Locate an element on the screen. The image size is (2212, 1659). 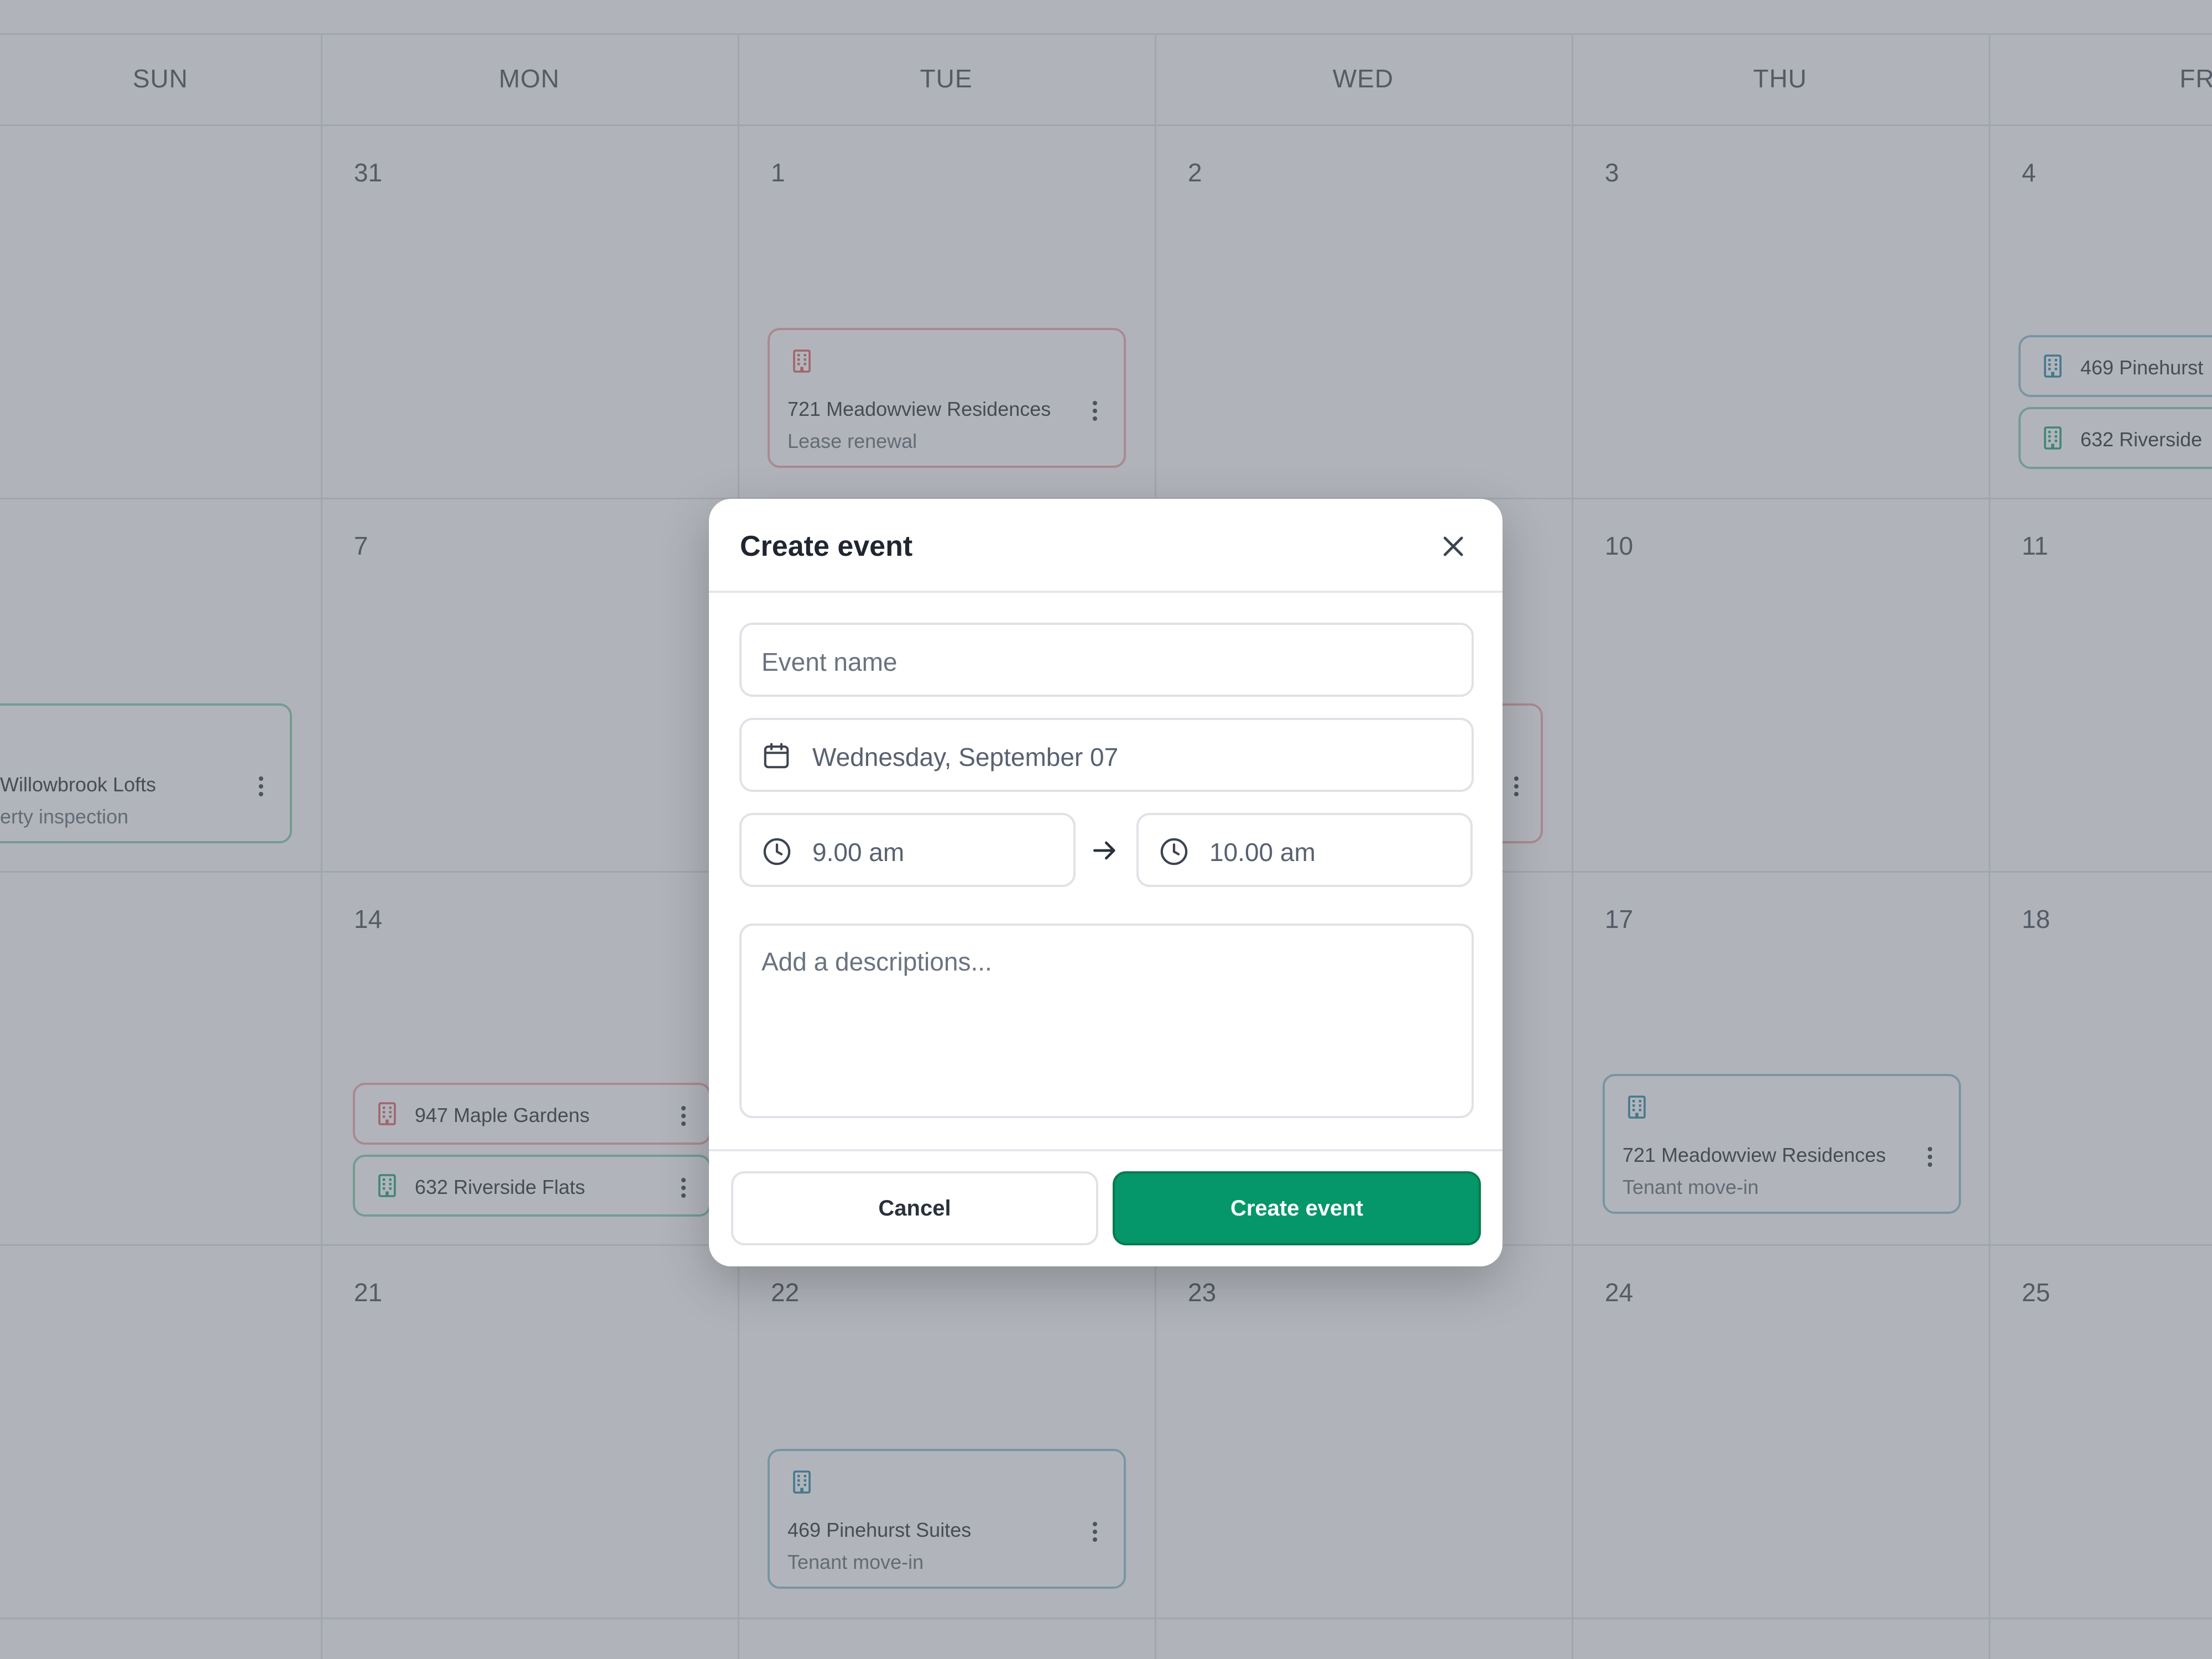
dialog-header-divider is located at coordinates (1106, 592).